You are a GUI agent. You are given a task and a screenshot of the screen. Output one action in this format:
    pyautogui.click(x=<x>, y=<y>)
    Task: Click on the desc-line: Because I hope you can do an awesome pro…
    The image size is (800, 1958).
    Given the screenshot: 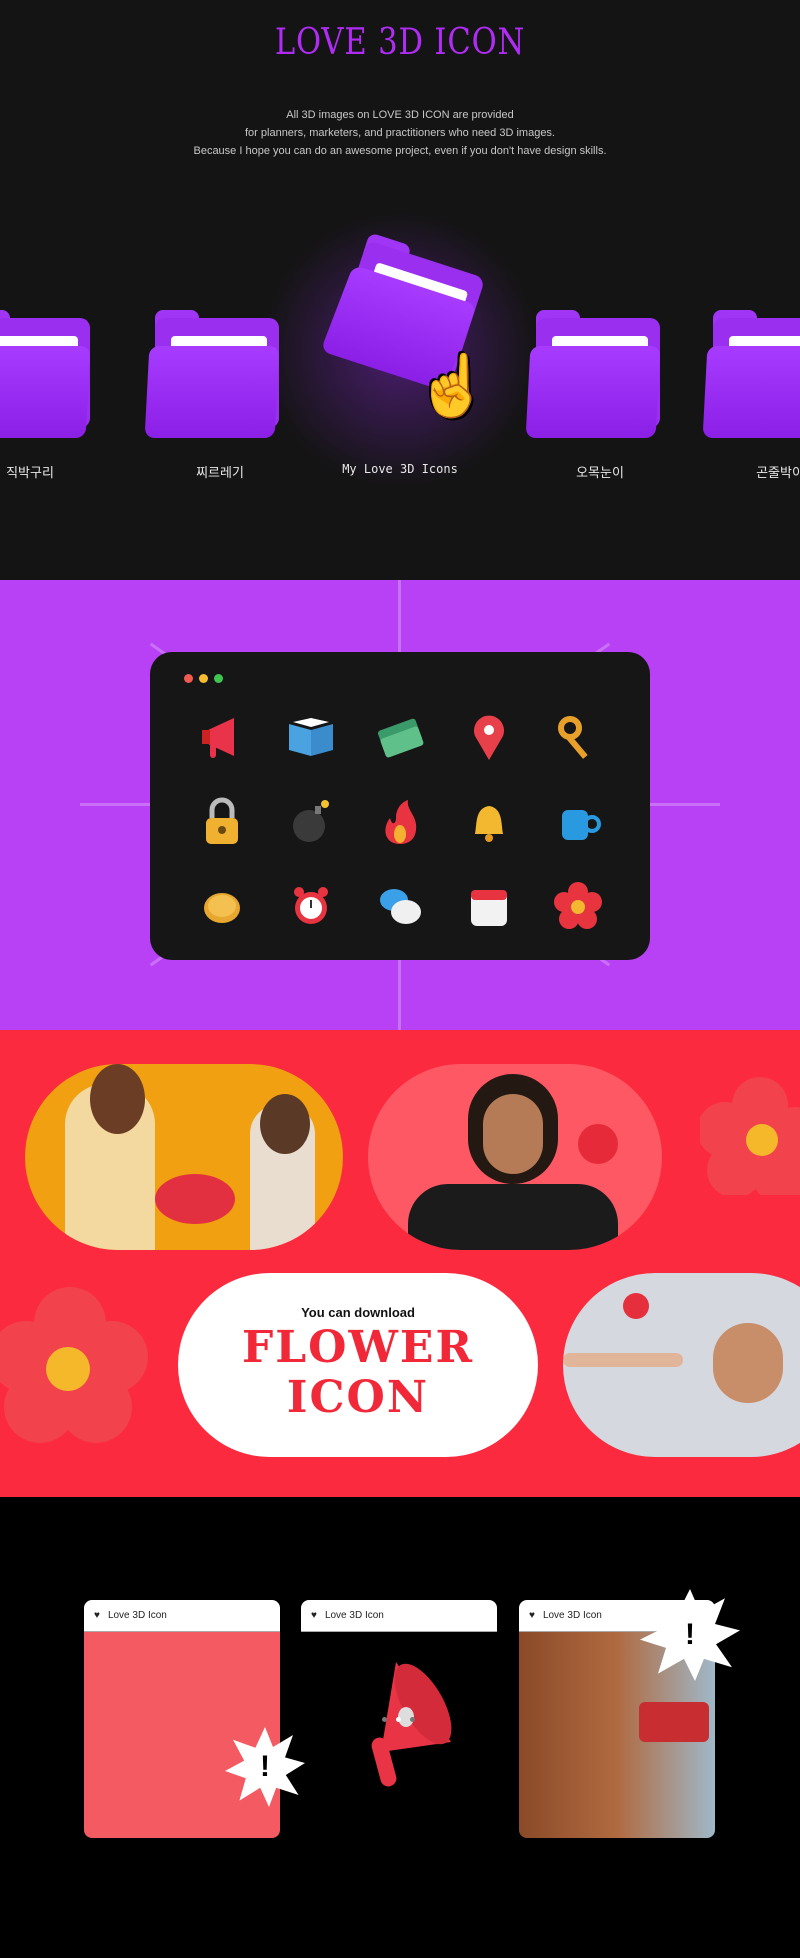 What is the action you would take?
    pyautogui.click(x=400, y=151)
    